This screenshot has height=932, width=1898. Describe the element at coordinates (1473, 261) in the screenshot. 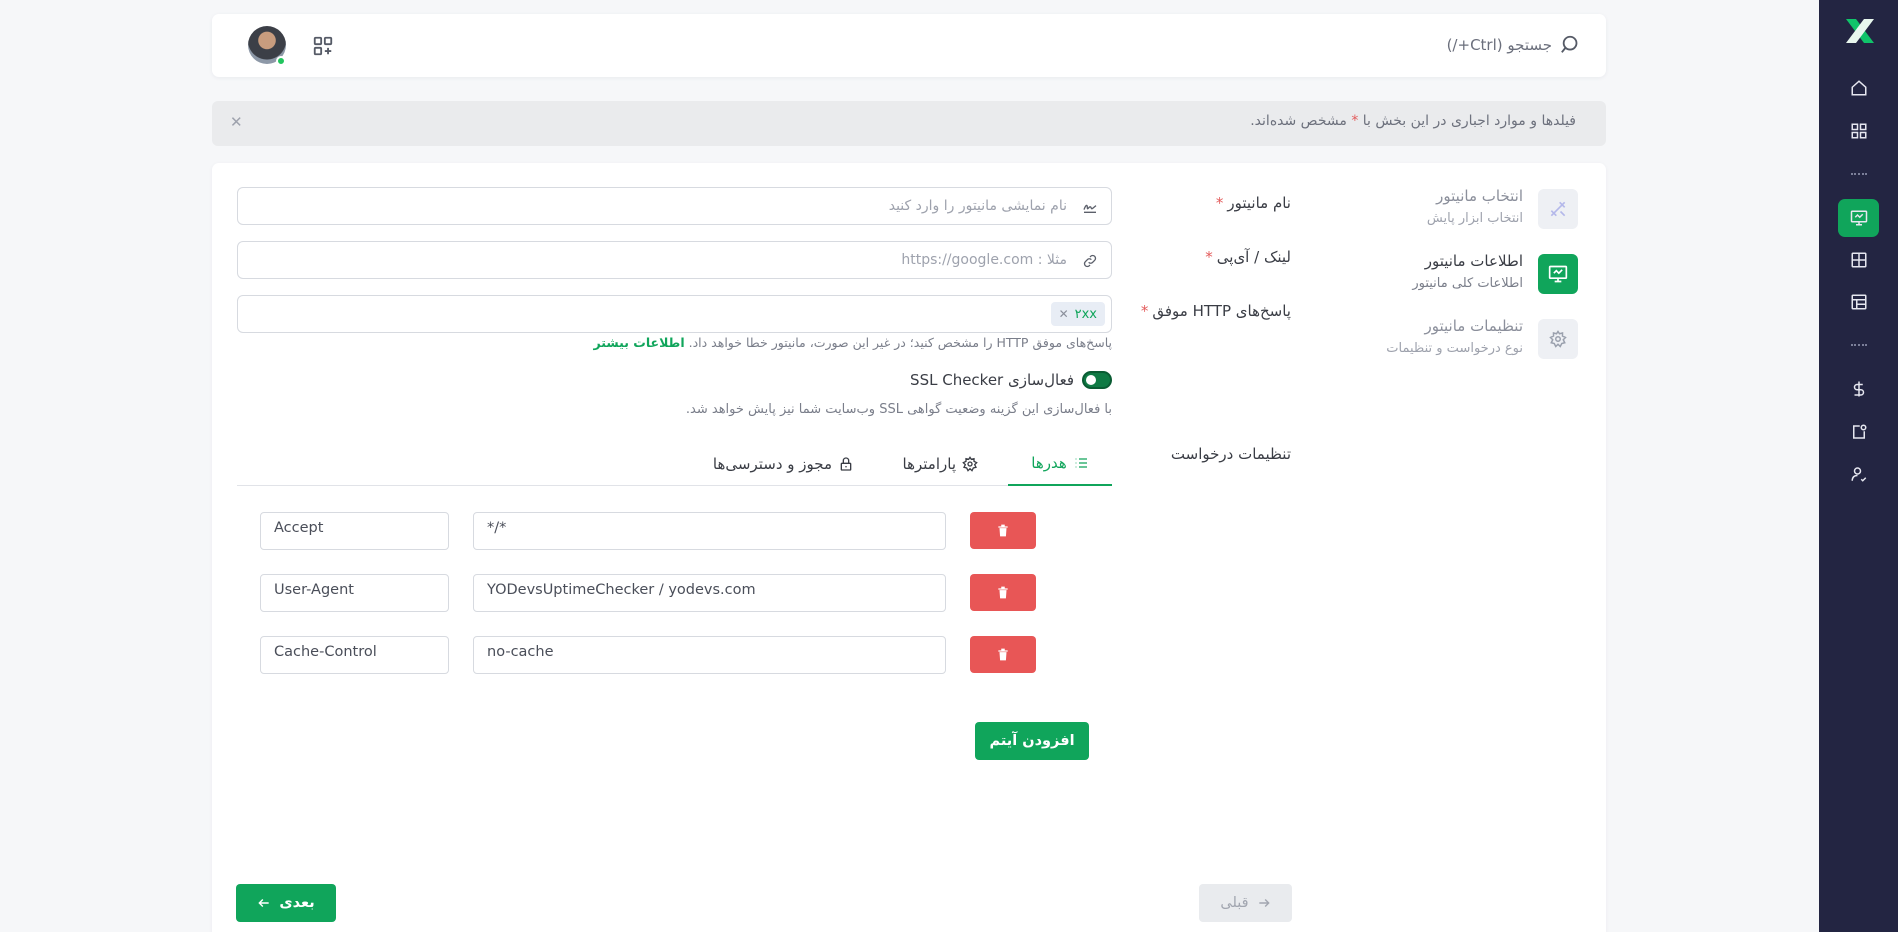

I see `step-title: اطلاعات مانیتور` at that location.